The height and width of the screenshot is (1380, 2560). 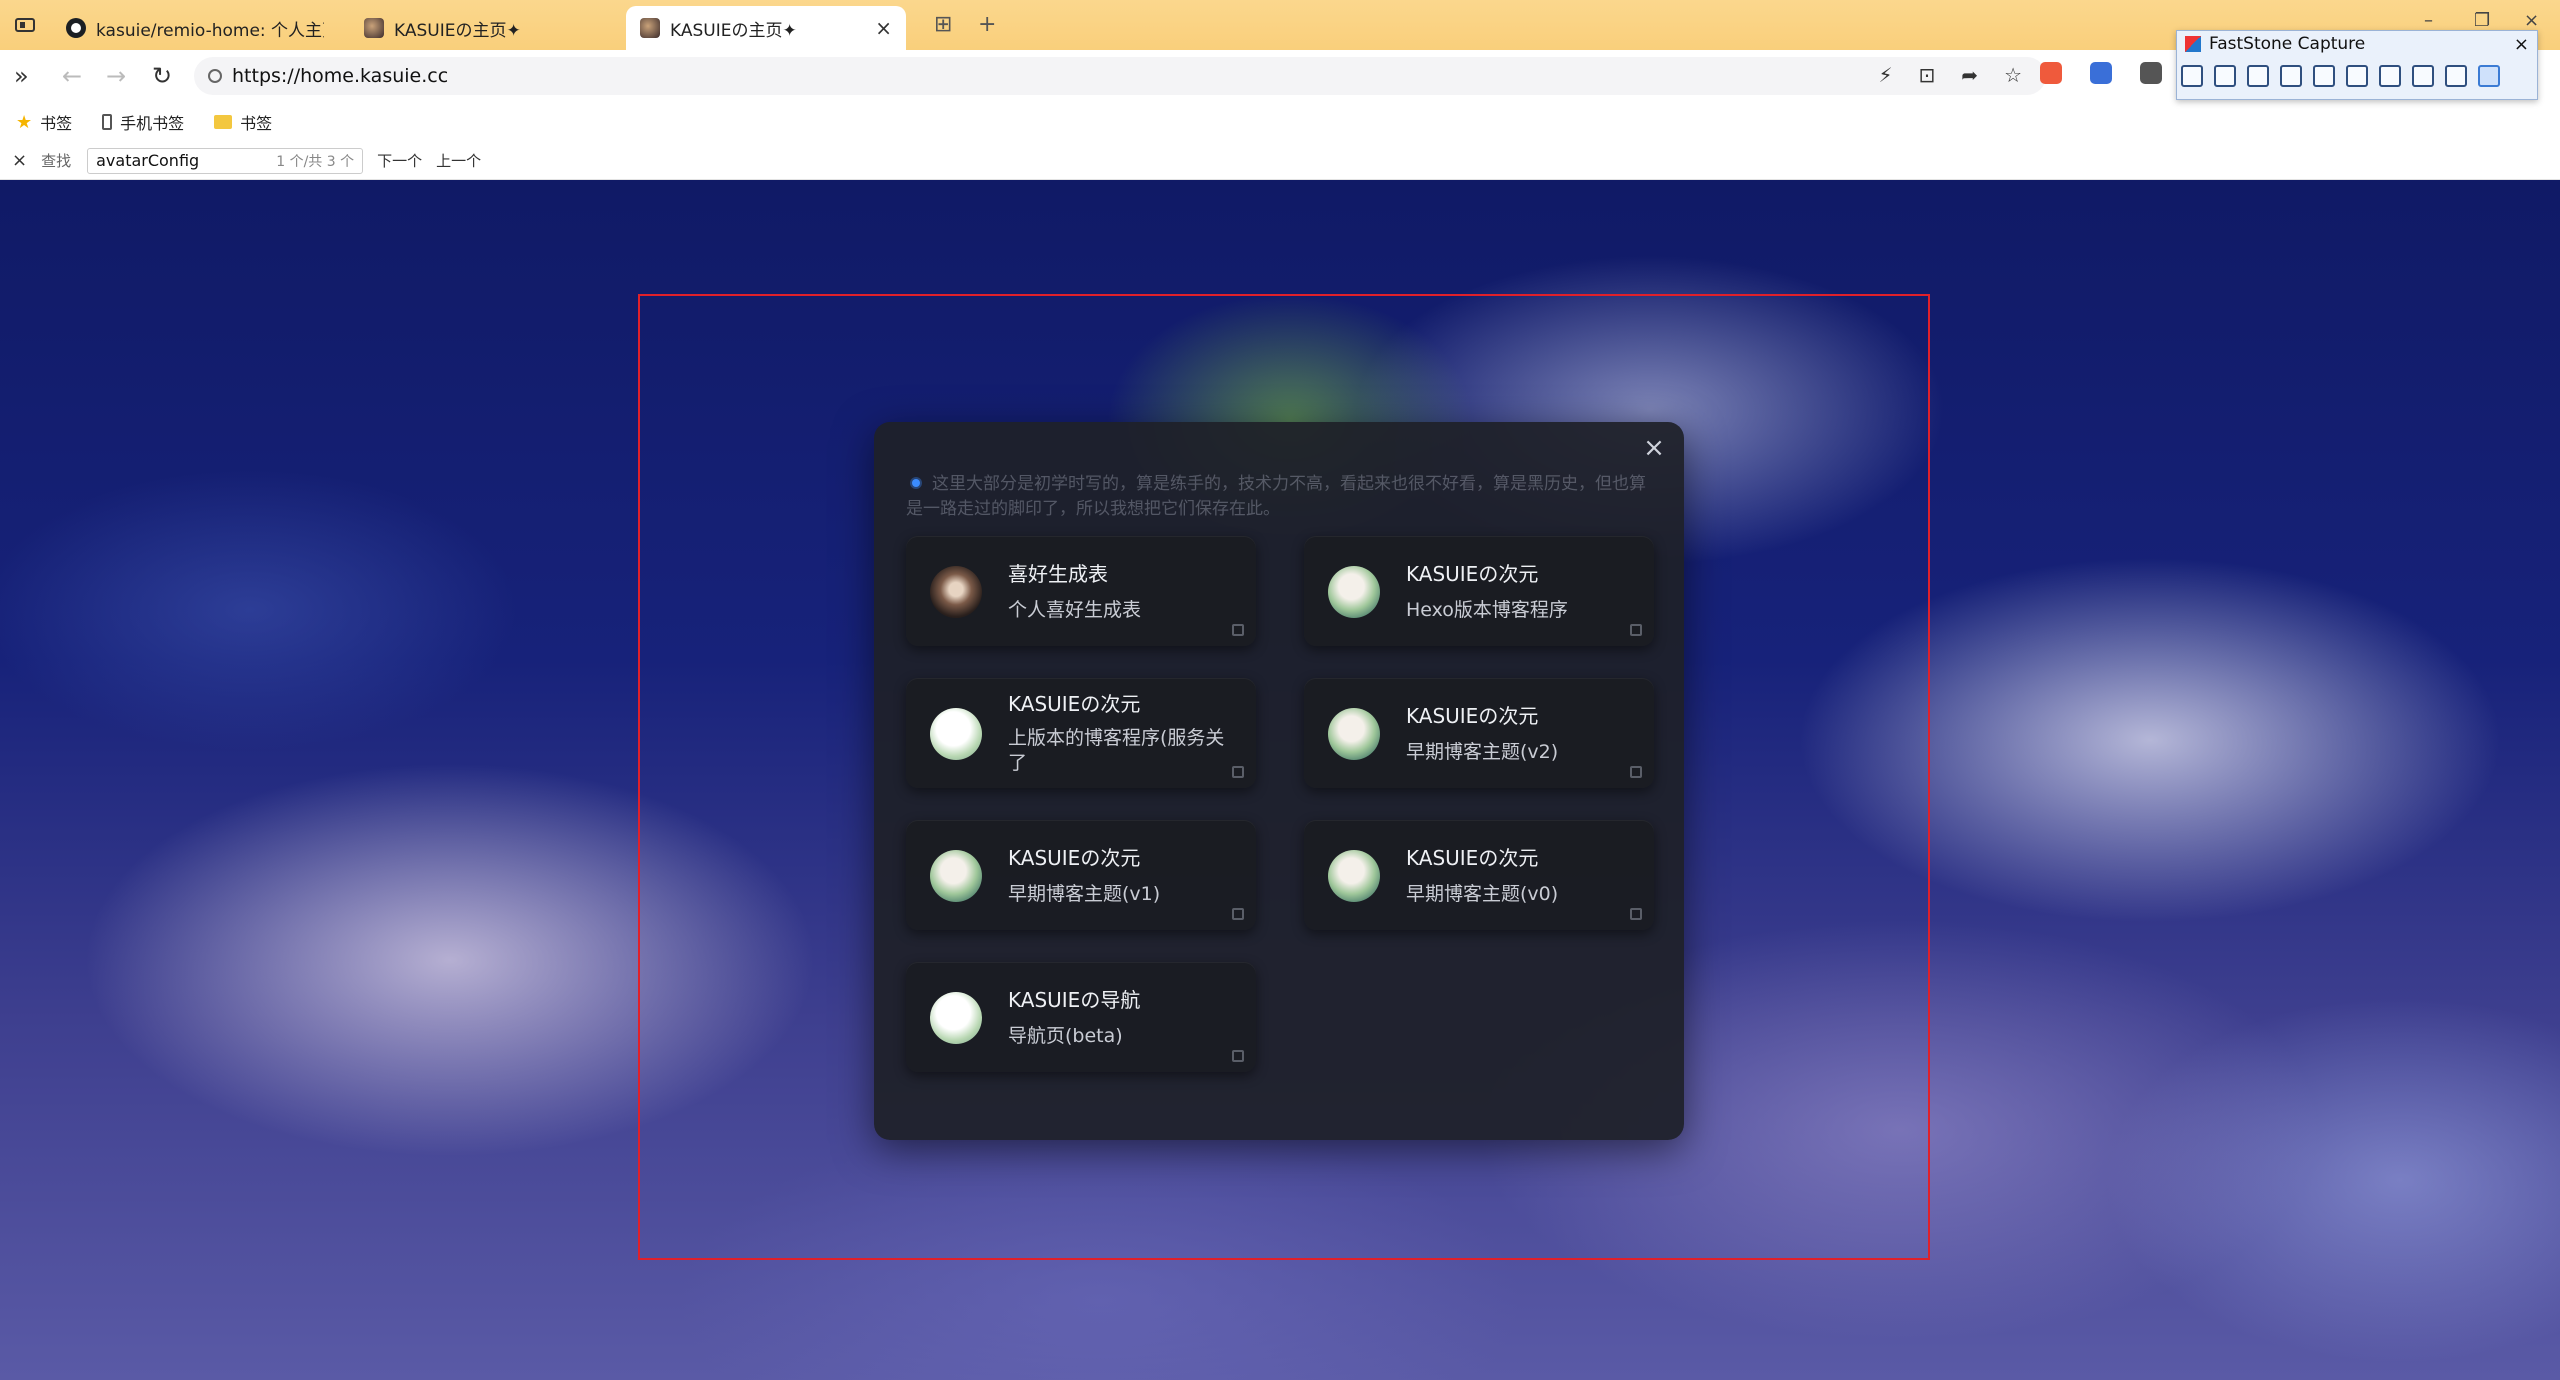 I want to click on capture-window-icon, so click(x=2225, y=76).